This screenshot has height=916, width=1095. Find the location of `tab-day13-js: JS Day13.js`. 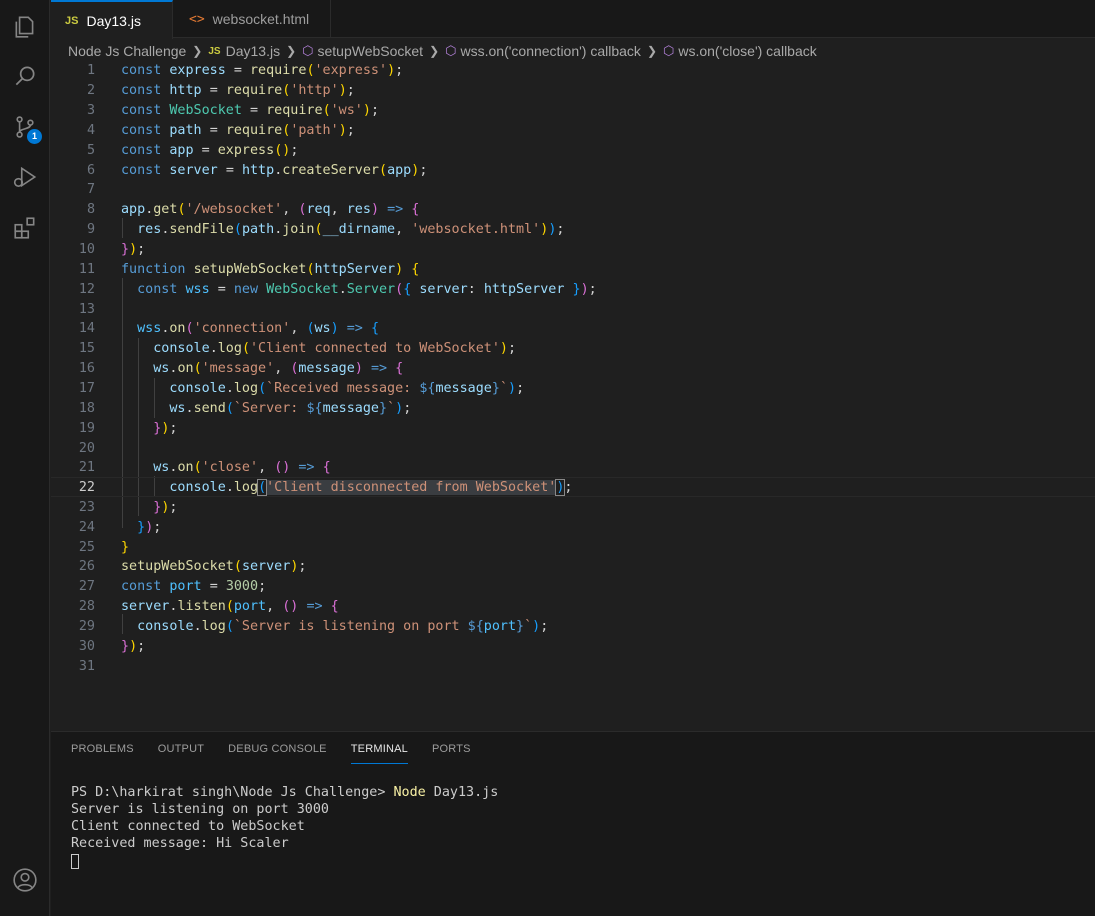

tab-day13-js: JS Day13.js is located at coordinates (112, 19).